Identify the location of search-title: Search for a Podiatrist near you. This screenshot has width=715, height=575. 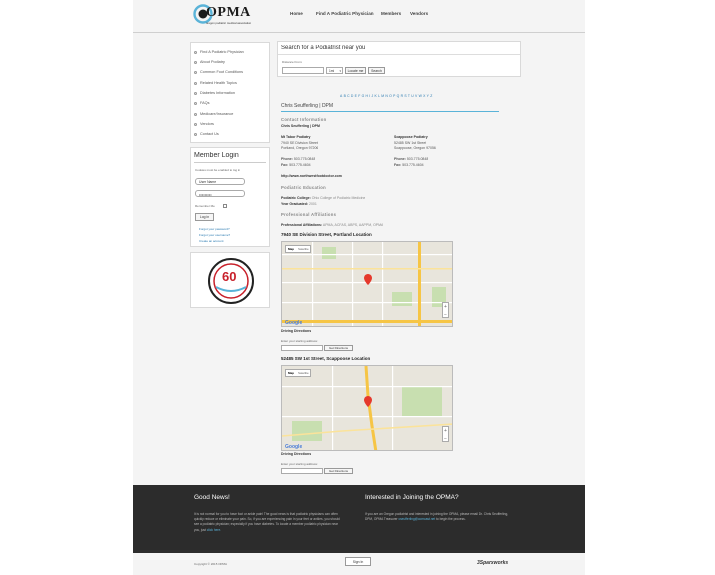
(323, 48).